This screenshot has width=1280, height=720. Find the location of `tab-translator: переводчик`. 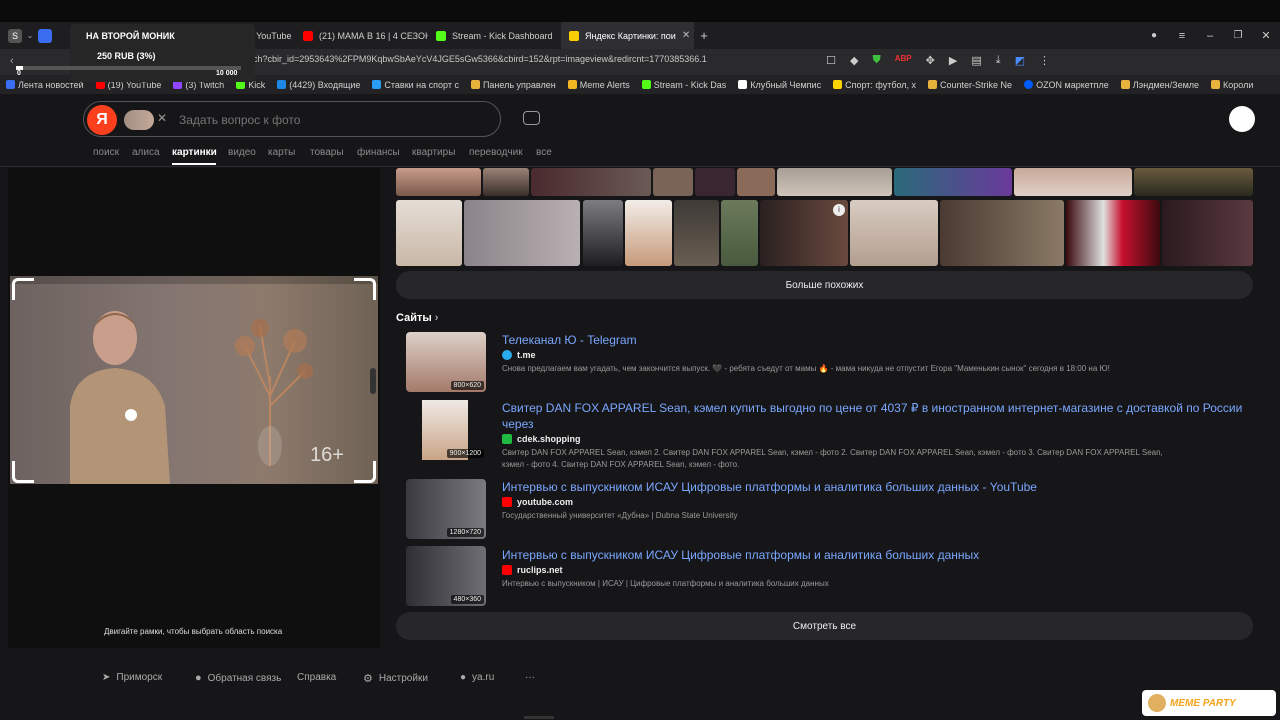

tab-translator: переводчик is located at coordinates (496, 152).